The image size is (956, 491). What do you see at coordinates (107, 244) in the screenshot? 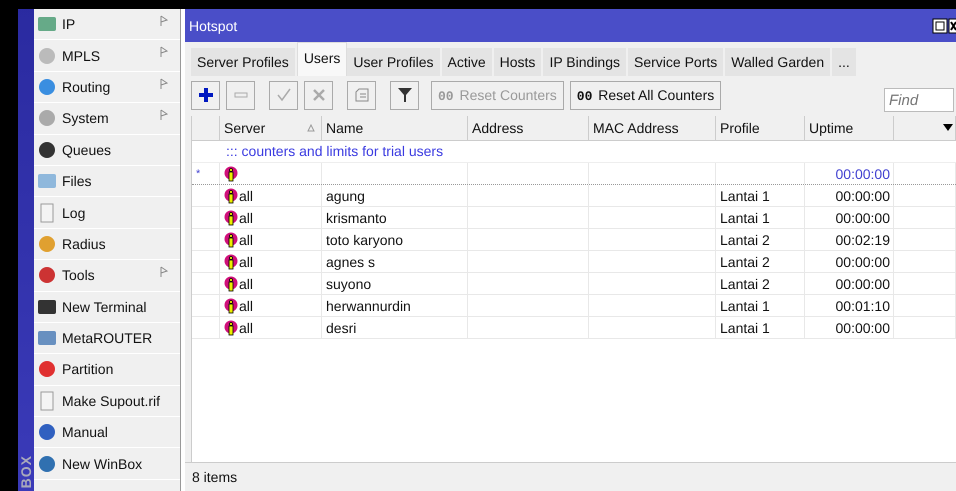
I see `menu-item: Radius` at bounding box center [107, 244].